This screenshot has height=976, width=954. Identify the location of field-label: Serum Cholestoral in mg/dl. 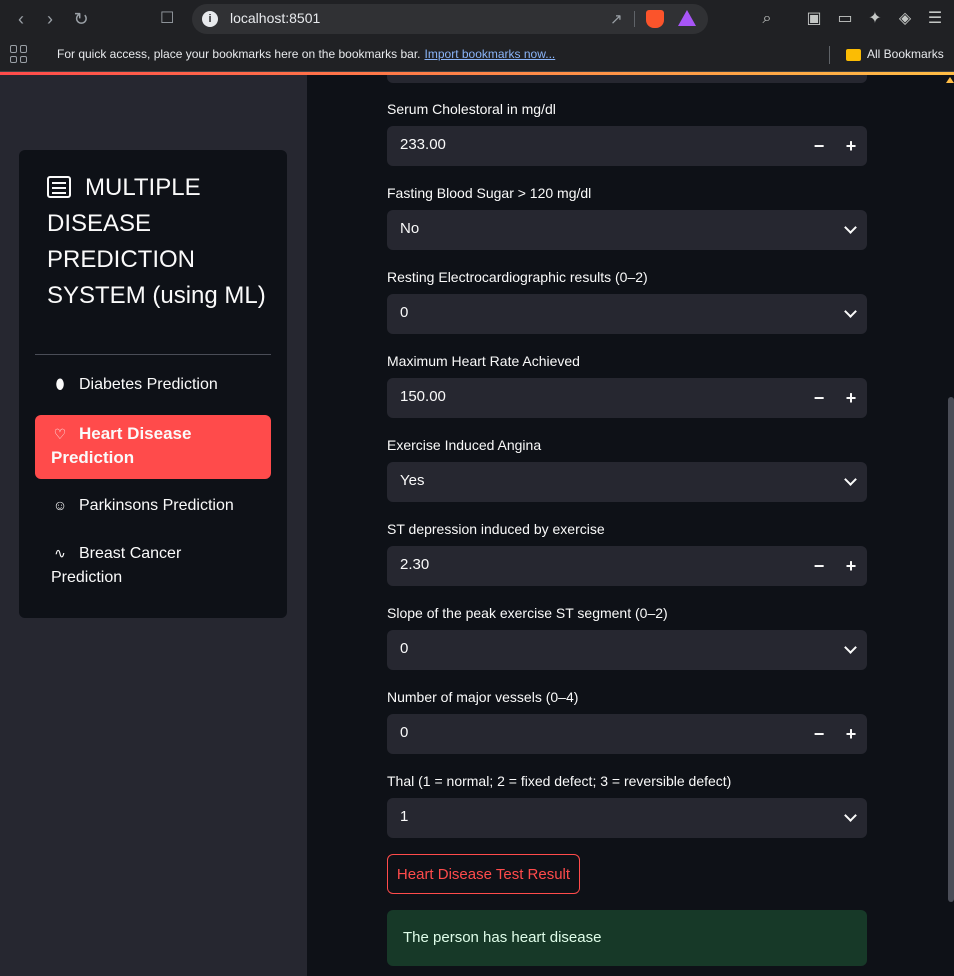
(471, 109).